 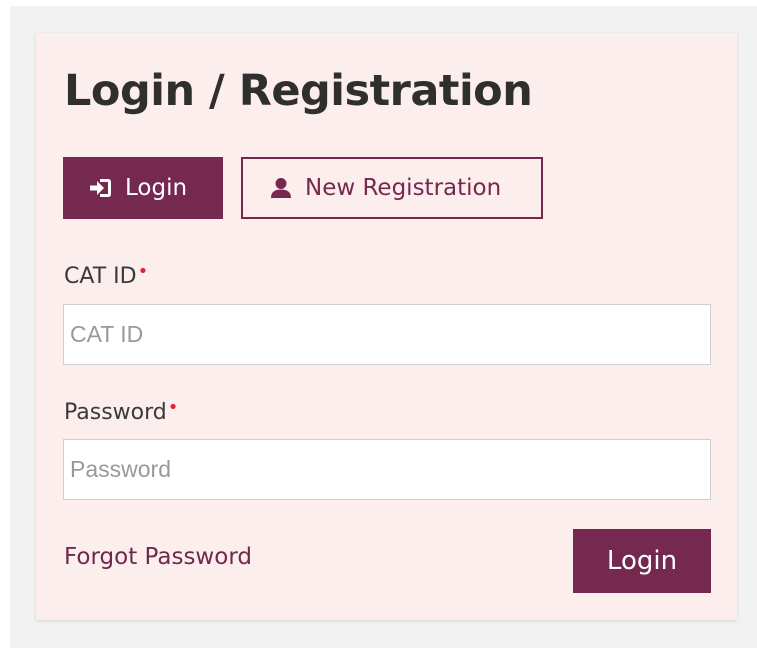 What do you see at coordinates (298, 91) in the screenshot?
I see `page-title: Login / Registration` at bounding box center [298, 91].